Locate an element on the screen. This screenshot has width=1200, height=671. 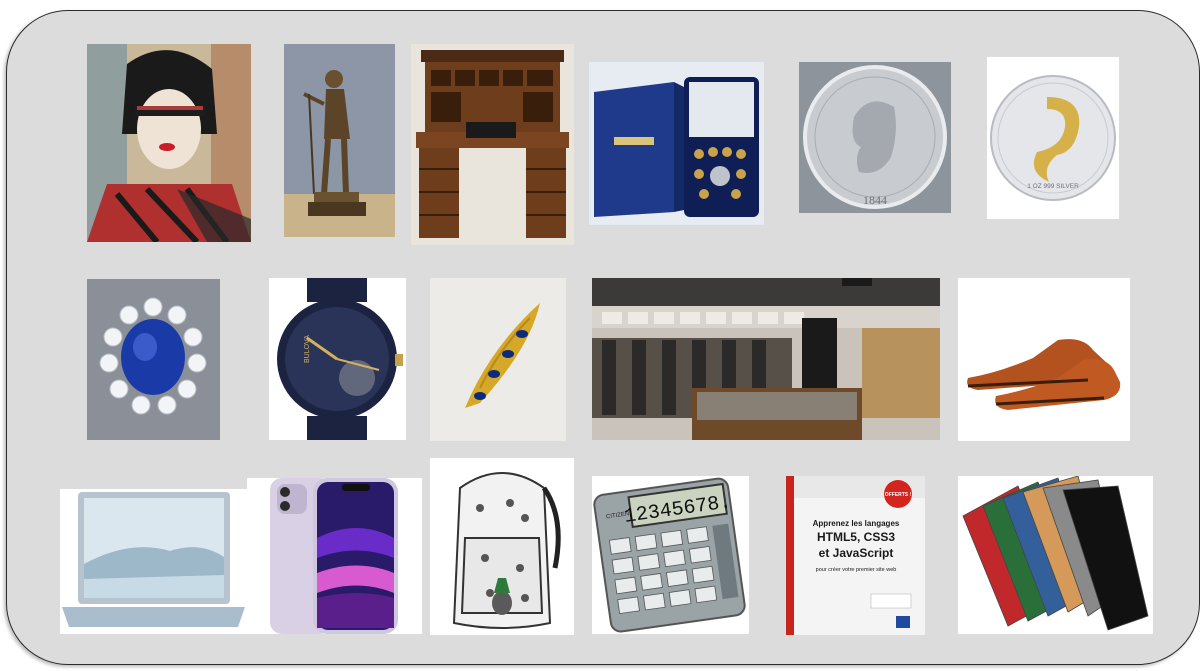
watch-brand-text: BULOVA is located at coordinates (307, 349).